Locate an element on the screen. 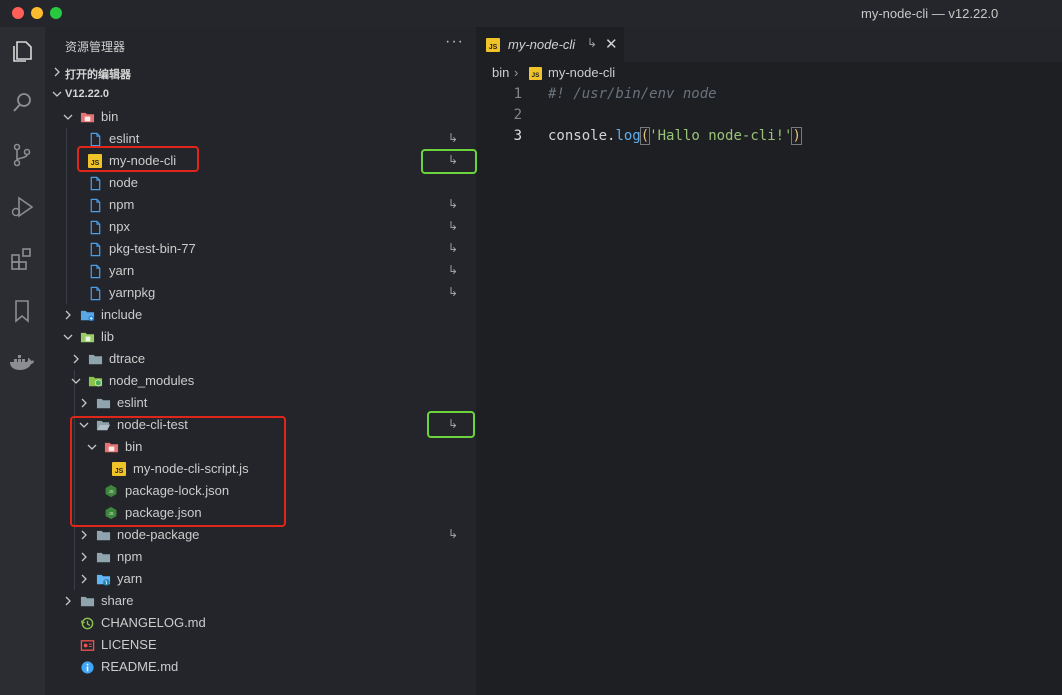  more-actions-button: ··· is located at coordinates (454, 42).